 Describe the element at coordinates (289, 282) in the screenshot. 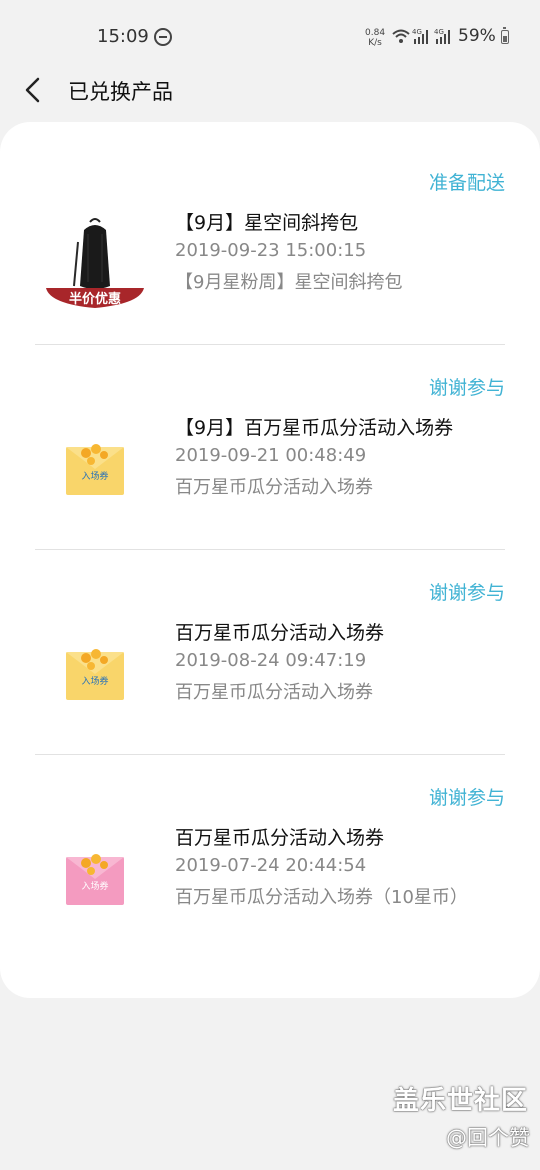

I see `product-description: 【9月星粉周】星空间斜挎包` at that location.